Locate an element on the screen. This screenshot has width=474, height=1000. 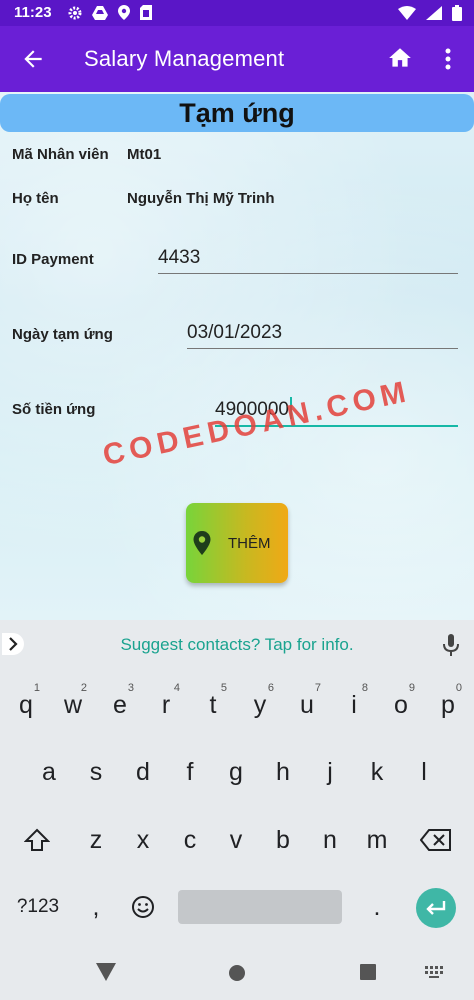
payment-id-value: 4433 is located at coordinates (179, 257).